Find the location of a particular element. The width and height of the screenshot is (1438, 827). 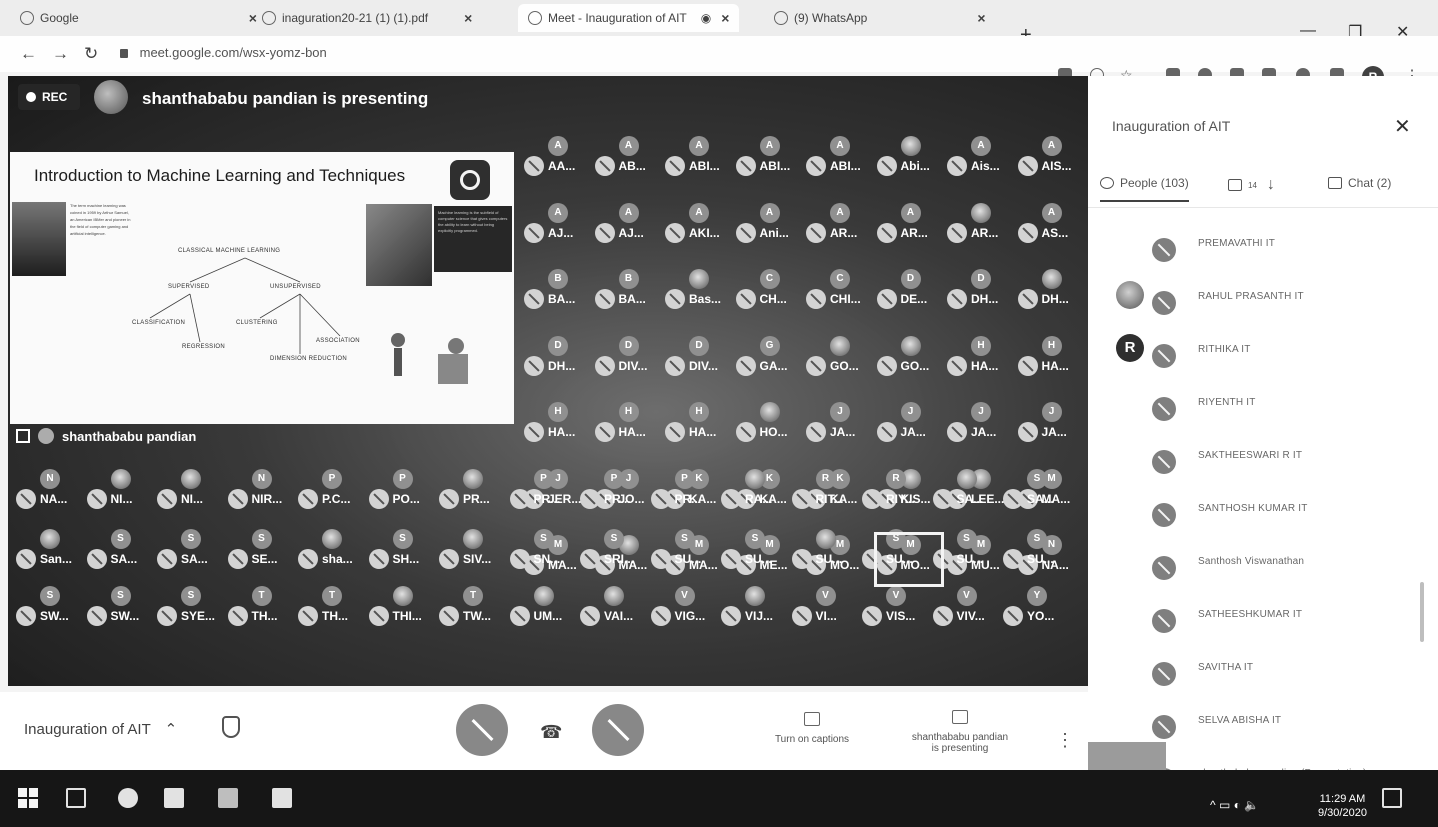

presenting-label: shanthababu pandian is presenting is located at coordinates (960, 743).